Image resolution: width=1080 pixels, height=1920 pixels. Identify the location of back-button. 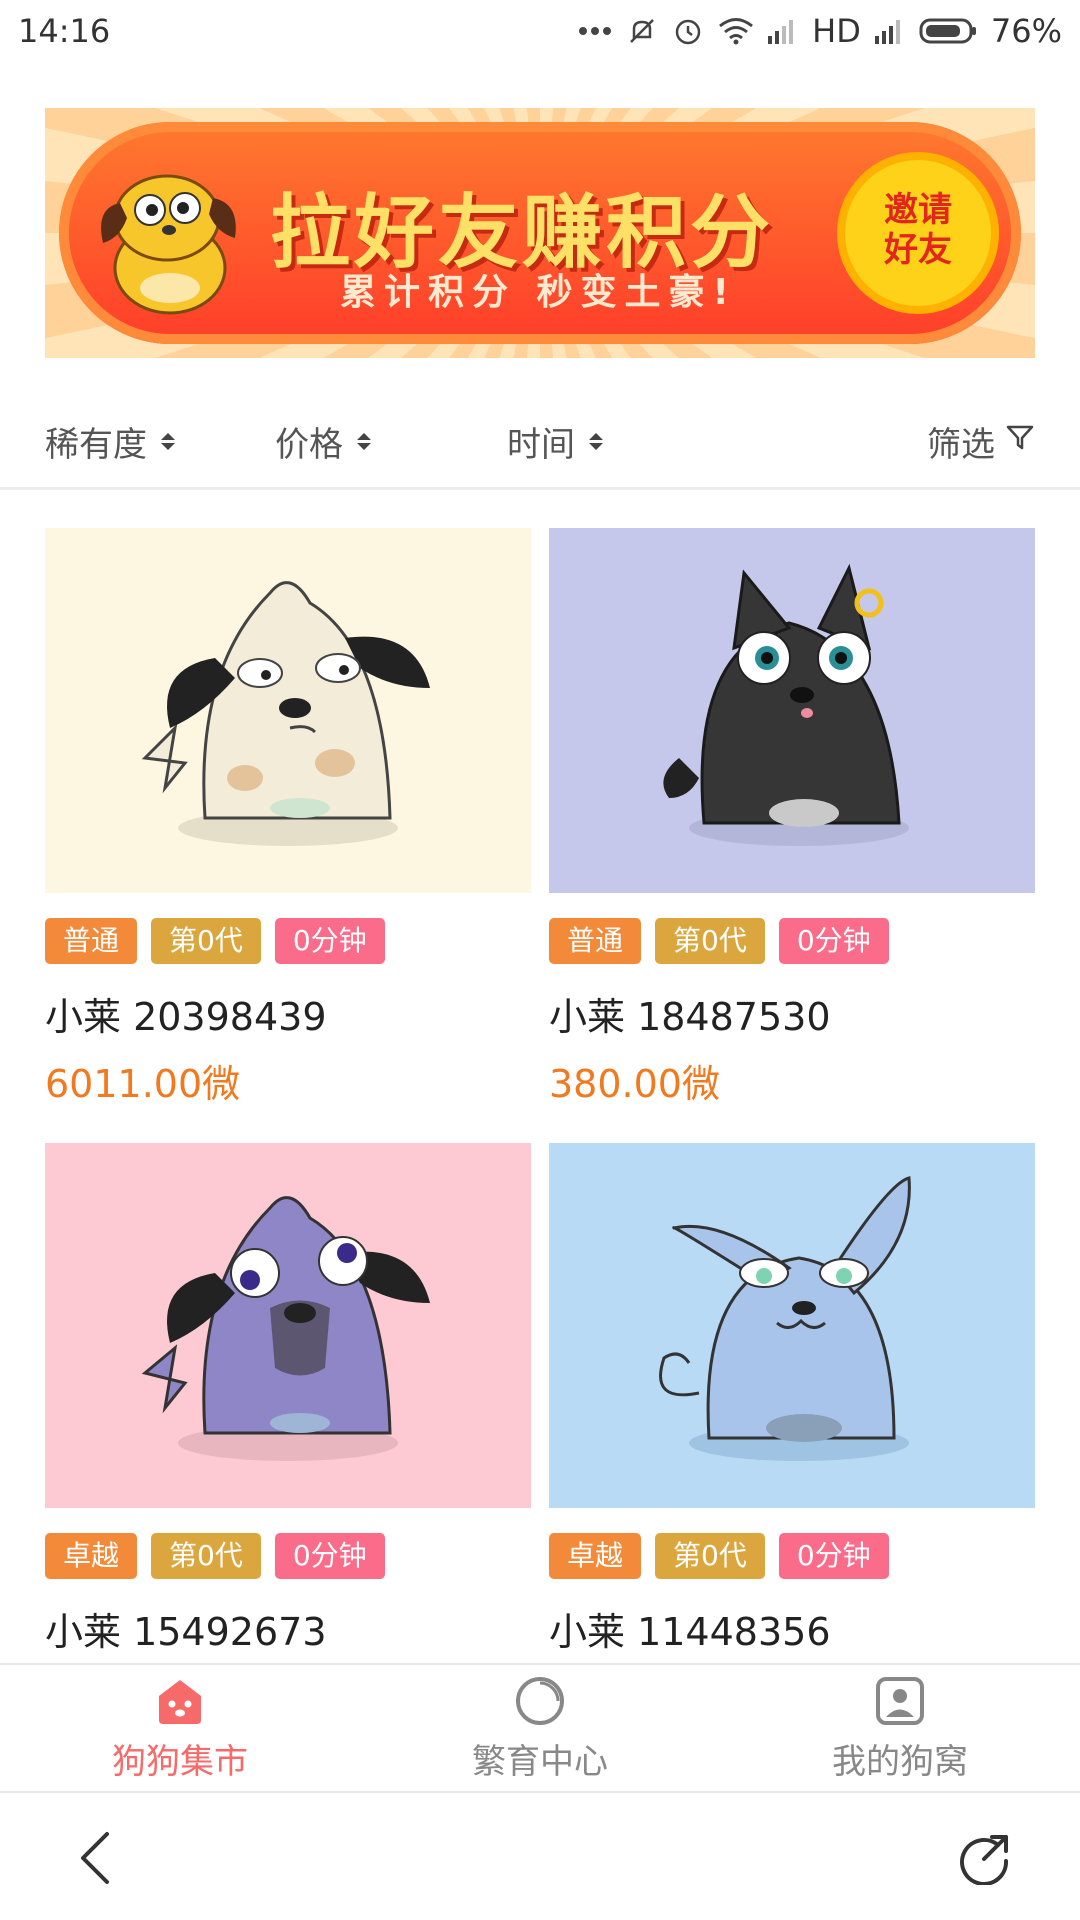
(95, 1858).